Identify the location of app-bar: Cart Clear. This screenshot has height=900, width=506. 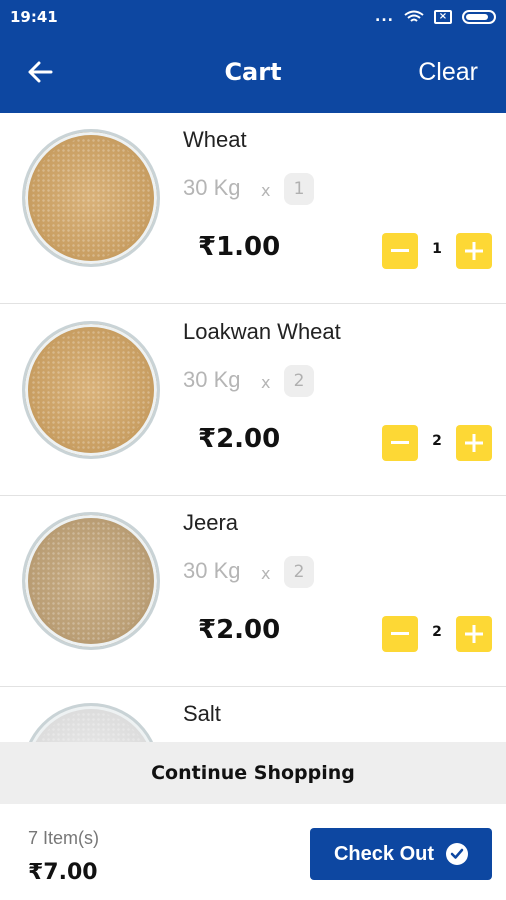
(253, 73).